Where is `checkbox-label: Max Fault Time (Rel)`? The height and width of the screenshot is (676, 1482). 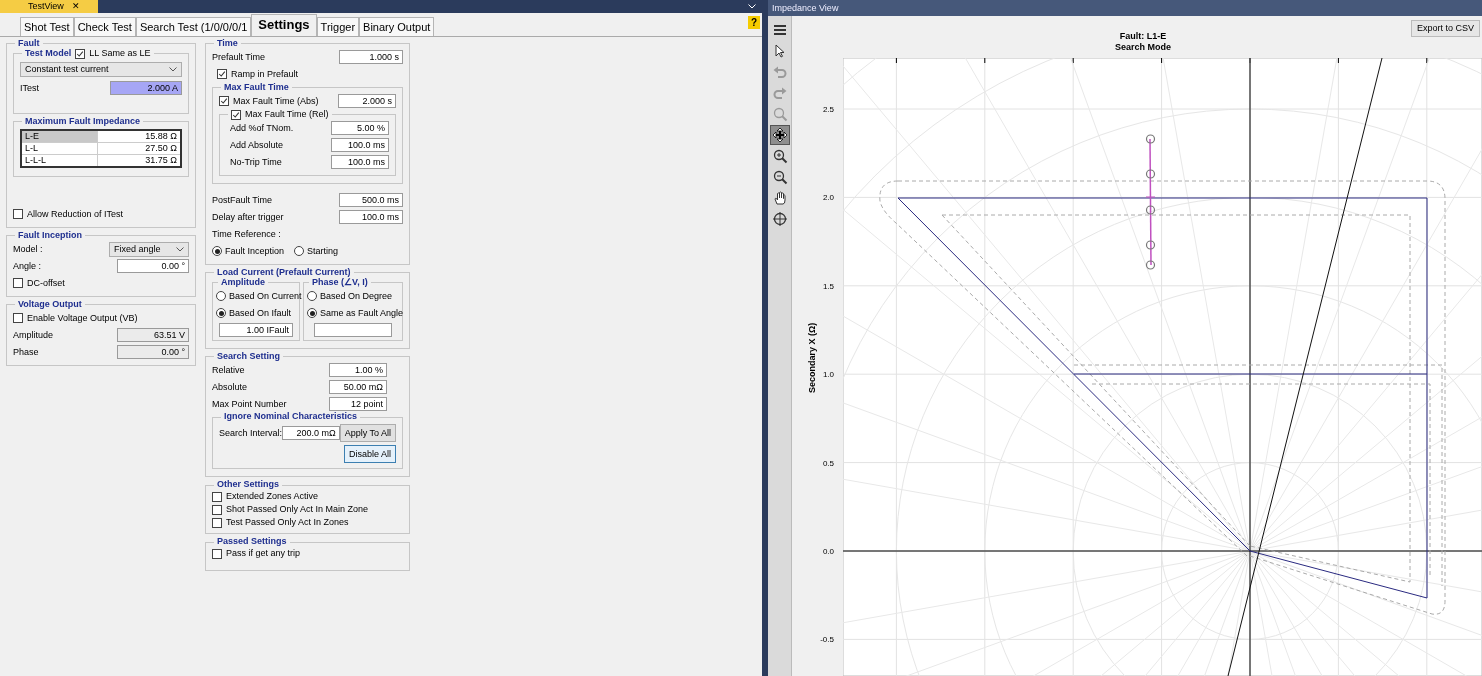 checkbox-label: Max Fault Time (Rel) is located at coordinates (287, 114).